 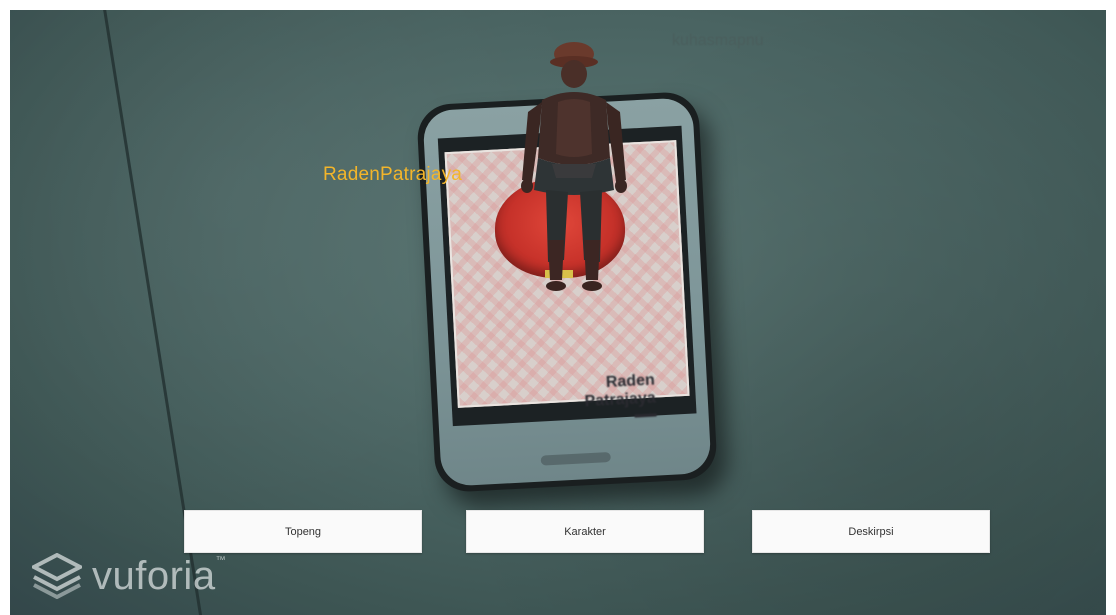 What do you see at coordinates (303, 531) in the screenshot?
I see `topeng-button: Topeng` at bounding box center [303, 531].